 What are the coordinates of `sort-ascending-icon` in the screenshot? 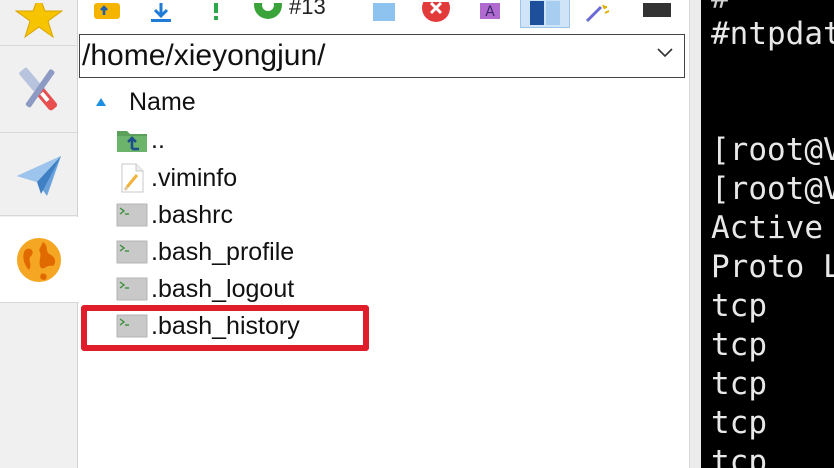 It's located at (101, 102).